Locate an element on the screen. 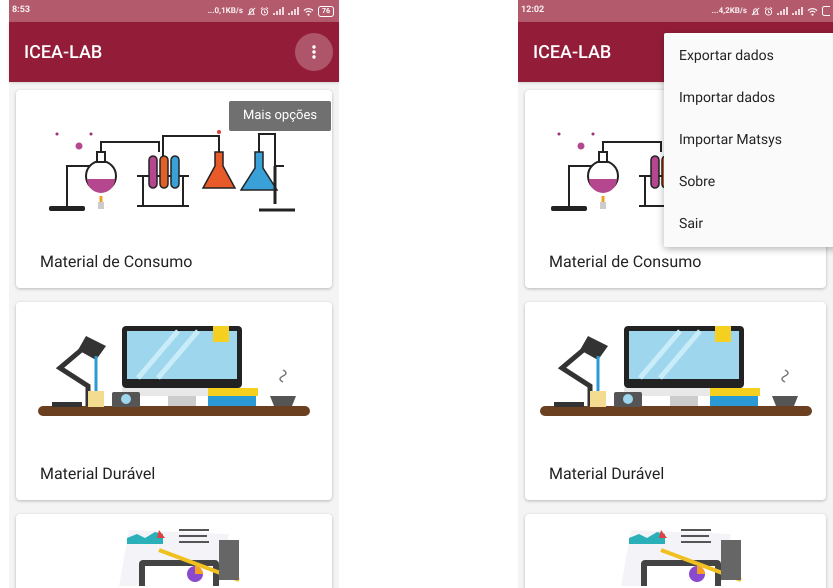 The height and width of the screenshot is (588, 833). clock-time: 8:53 is located at coordinates (21, 11).